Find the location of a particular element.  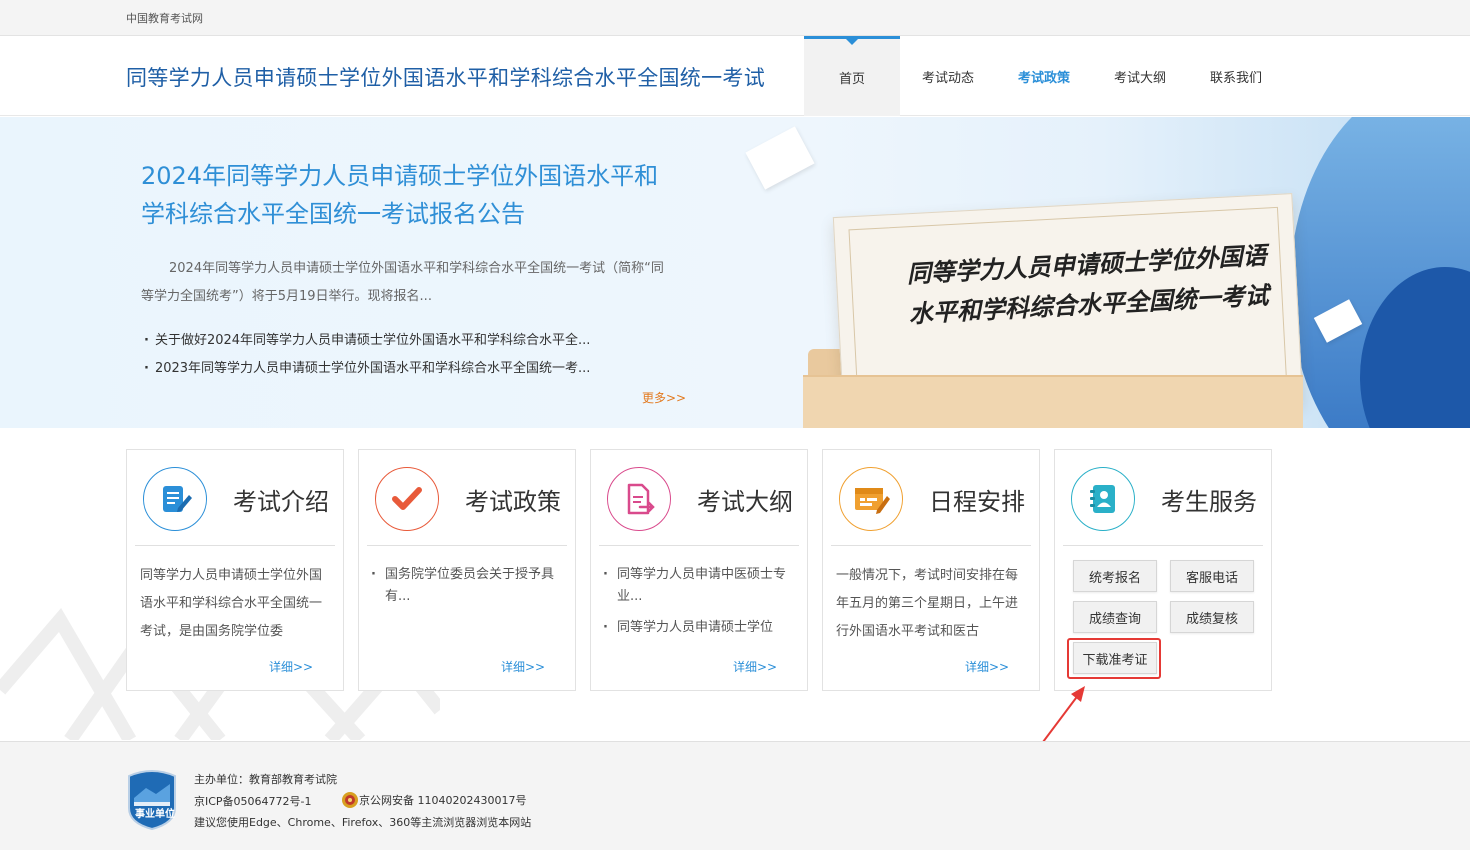

card-title: 日程安排 is located at coordinates (977, 499).